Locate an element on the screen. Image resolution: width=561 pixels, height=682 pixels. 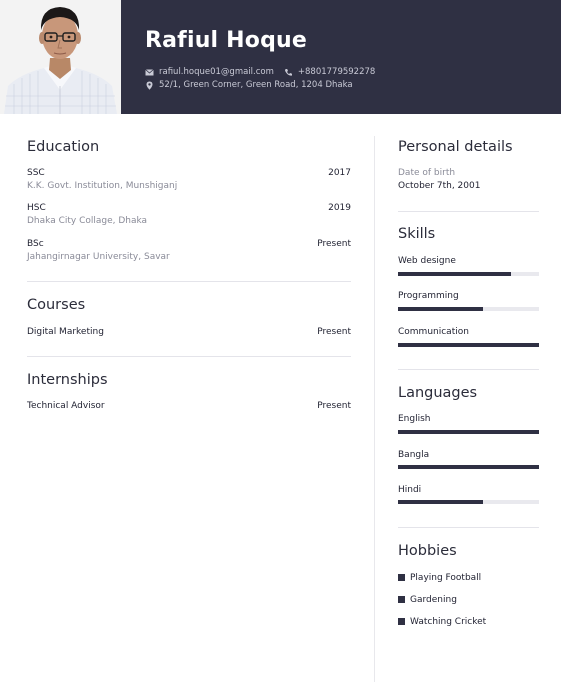
education-degree: HSC is located at coordinates (36, 208).